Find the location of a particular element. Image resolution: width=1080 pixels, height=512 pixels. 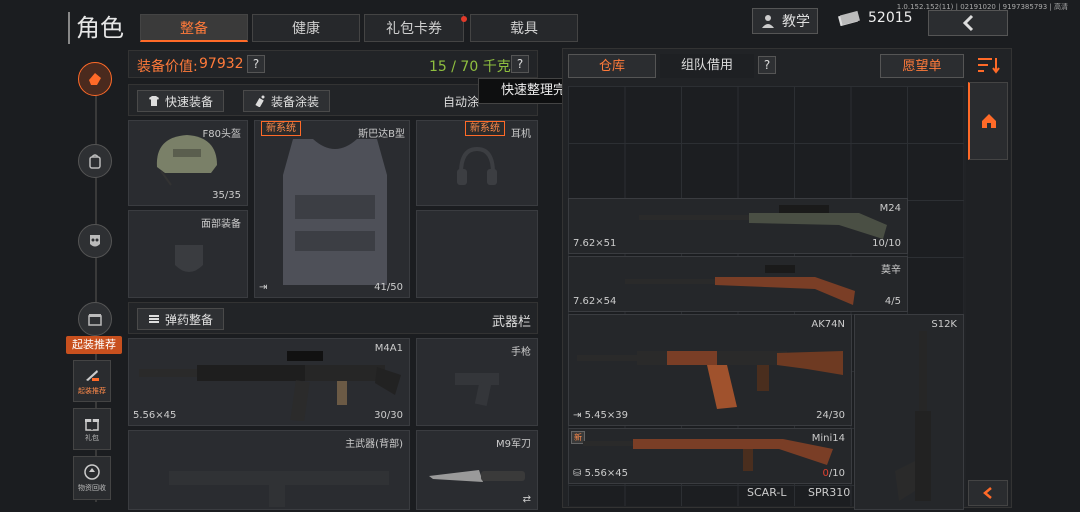

helmet-slot: F80头盔 35/35 is located at coordinates (188, 163).